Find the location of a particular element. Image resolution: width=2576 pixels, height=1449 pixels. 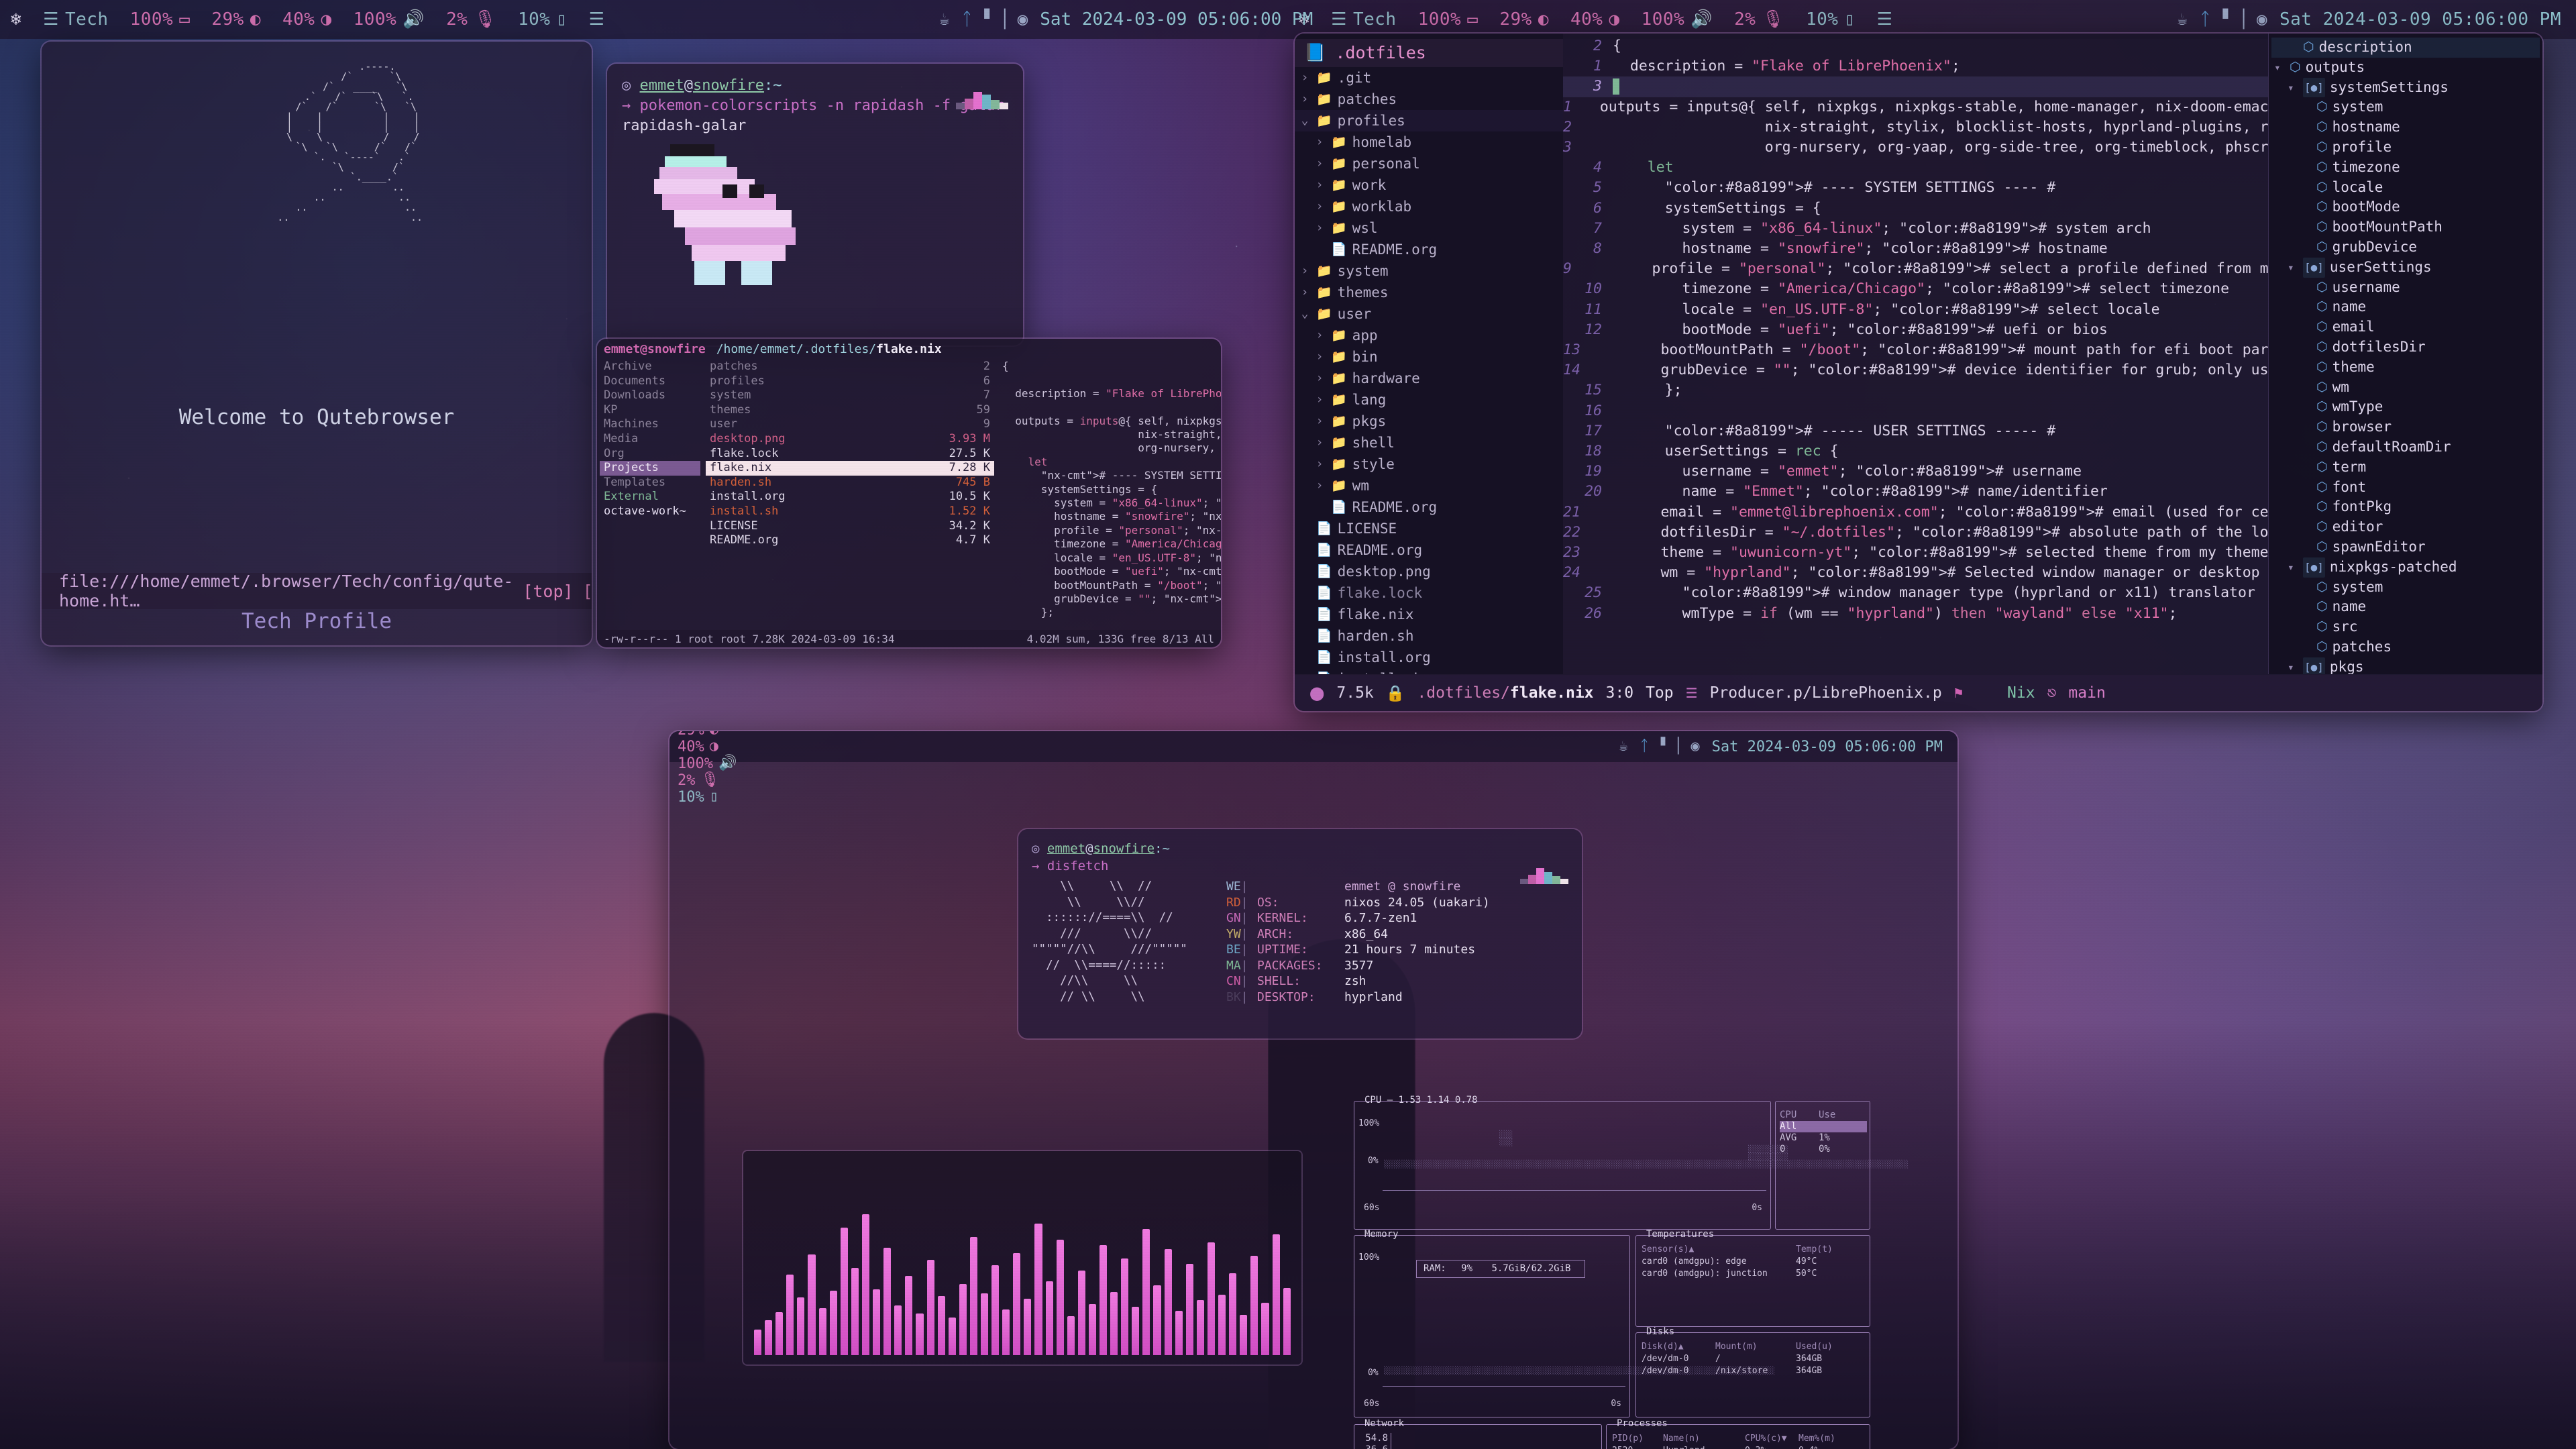

emacs-imenu-item: ⬡ fontPkg is located at coordinates (2405, 507).